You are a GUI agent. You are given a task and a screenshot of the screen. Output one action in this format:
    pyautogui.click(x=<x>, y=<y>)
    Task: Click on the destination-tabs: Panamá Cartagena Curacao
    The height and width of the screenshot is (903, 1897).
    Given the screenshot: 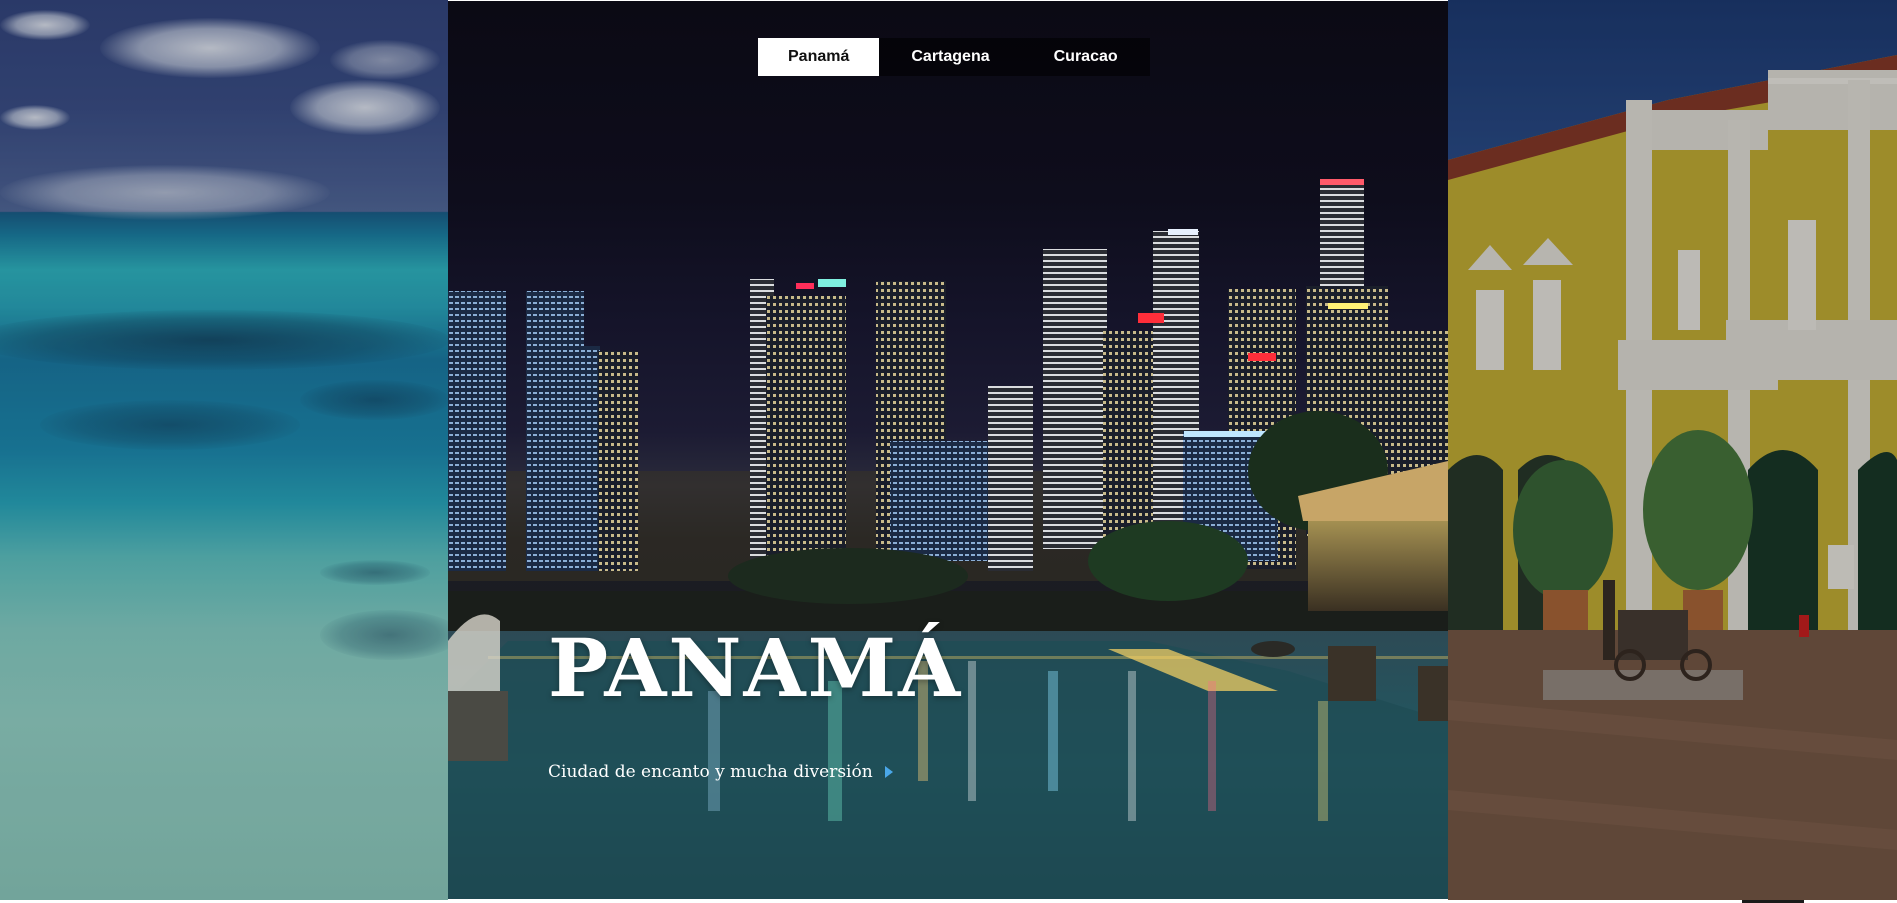 What is the action you would take?
    pyautogui.click(x=954, y=57)
    